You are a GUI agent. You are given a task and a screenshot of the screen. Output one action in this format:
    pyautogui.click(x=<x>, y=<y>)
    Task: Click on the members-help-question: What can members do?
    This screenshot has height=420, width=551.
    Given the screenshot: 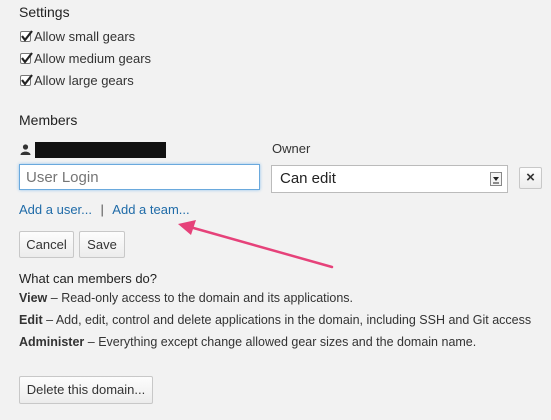 What is the action you would take?
    pyautogui.click(x=88, y=278)
    